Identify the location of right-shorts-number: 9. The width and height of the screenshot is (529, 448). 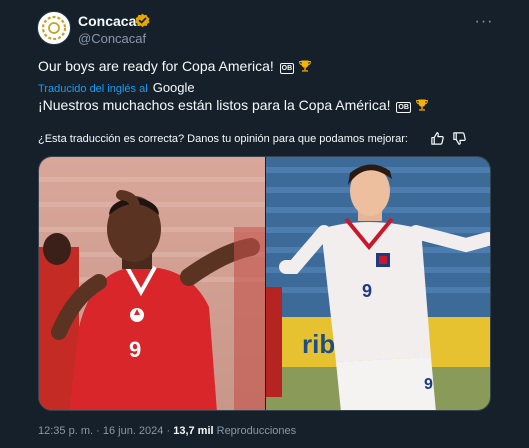
(428, 384).